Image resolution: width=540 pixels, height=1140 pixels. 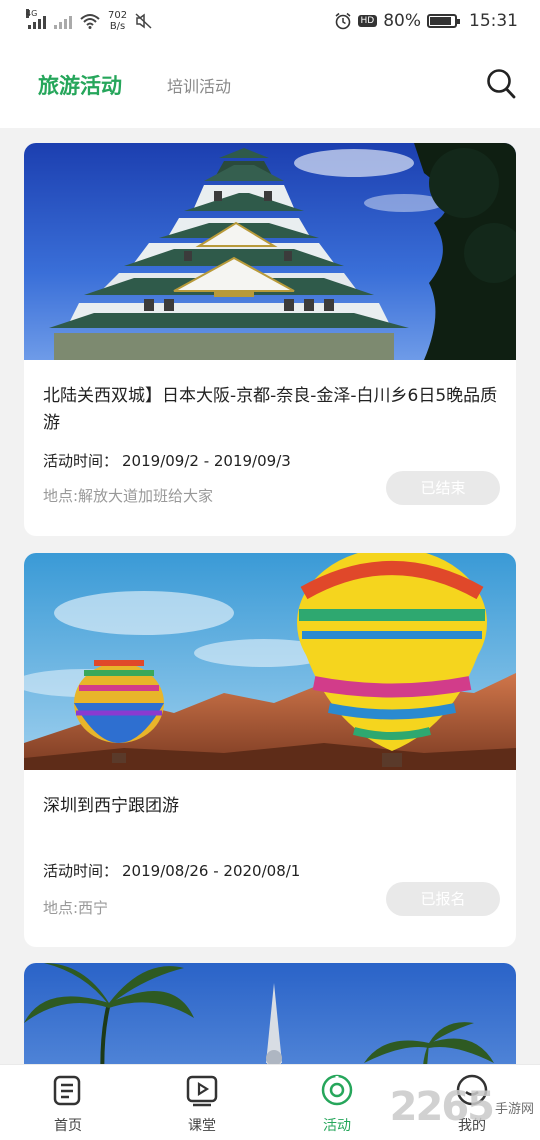 I want to click on hd-badge: HD, so click(x=367, y=21).